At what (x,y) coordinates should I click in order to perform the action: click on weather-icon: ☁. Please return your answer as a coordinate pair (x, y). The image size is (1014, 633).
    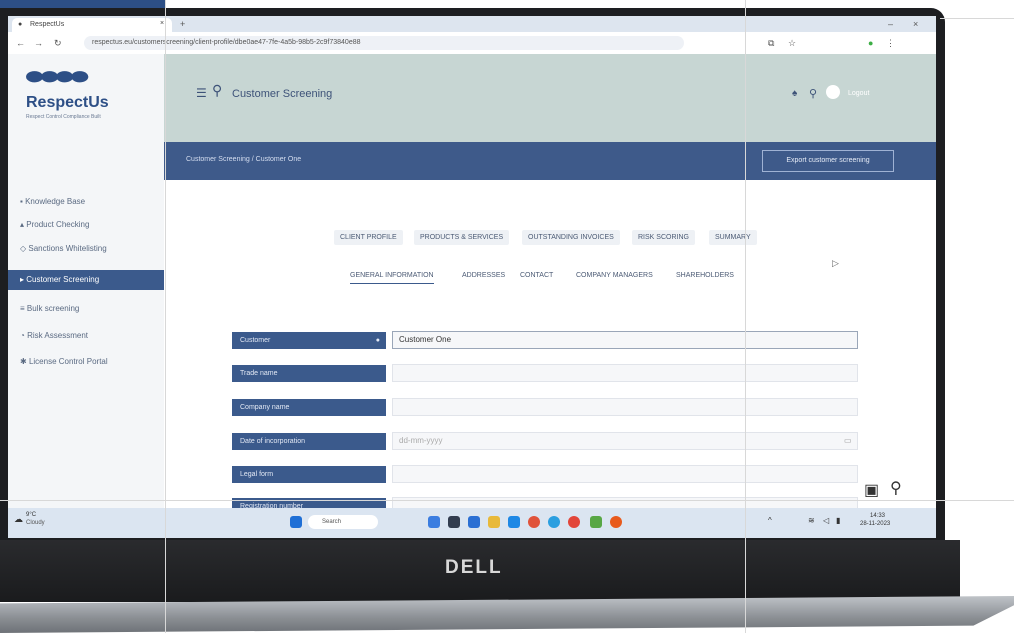
    Looking at the image, I should click on (18, 519).